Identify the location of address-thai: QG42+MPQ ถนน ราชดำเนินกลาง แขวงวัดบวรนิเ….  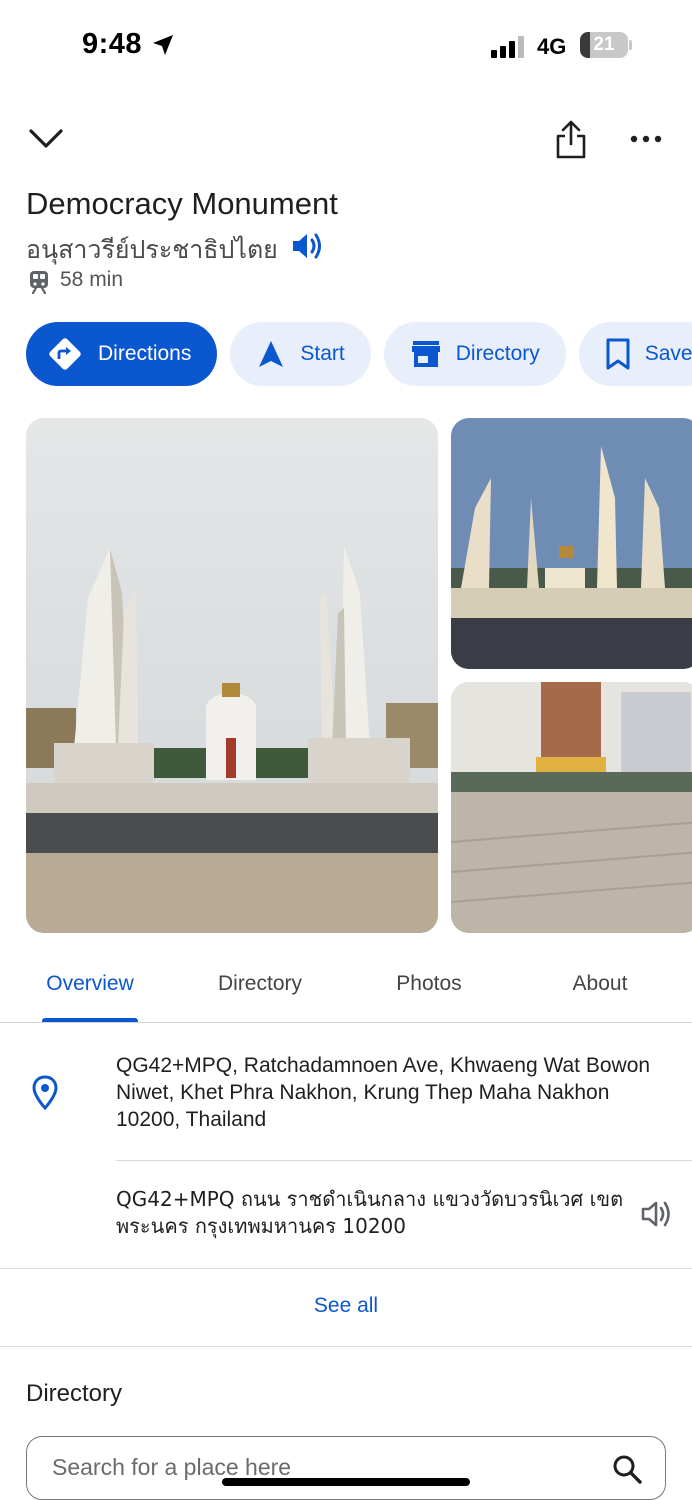
(376, 1213).